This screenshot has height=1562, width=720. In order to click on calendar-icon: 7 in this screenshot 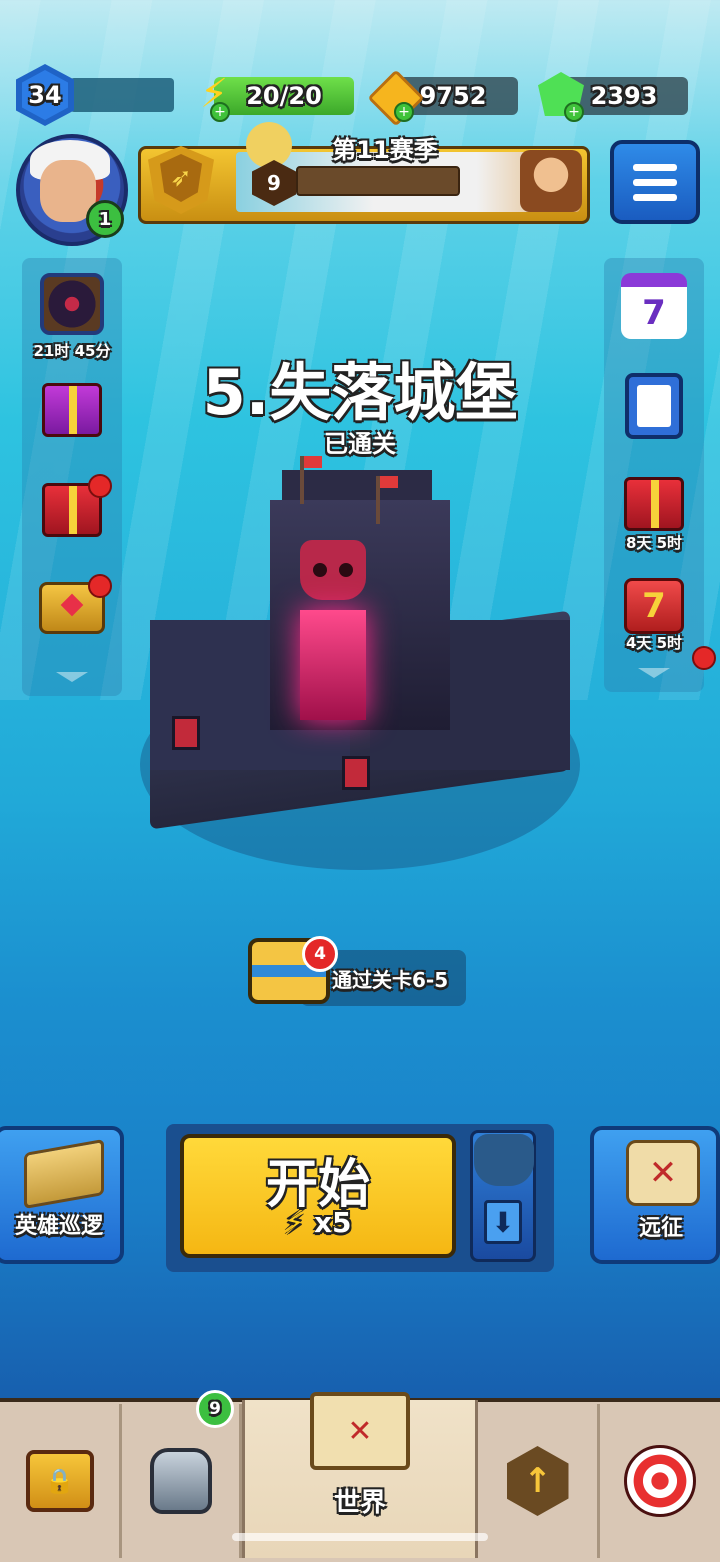, I will do `click(654, 306)`.